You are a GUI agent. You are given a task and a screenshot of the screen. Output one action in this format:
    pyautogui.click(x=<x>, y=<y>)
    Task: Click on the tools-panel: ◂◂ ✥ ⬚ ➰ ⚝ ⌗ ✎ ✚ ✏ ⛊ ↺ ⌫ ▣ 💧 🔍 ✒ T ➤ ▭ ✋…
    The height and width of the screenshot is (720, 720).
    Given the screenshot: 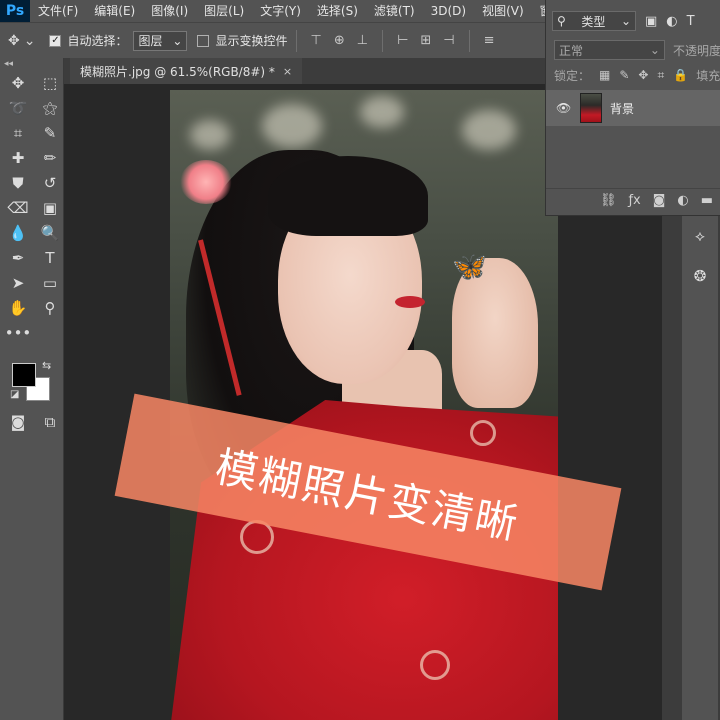 What is the action you would take?
    pyautogui.click(x=32, y=389)
    